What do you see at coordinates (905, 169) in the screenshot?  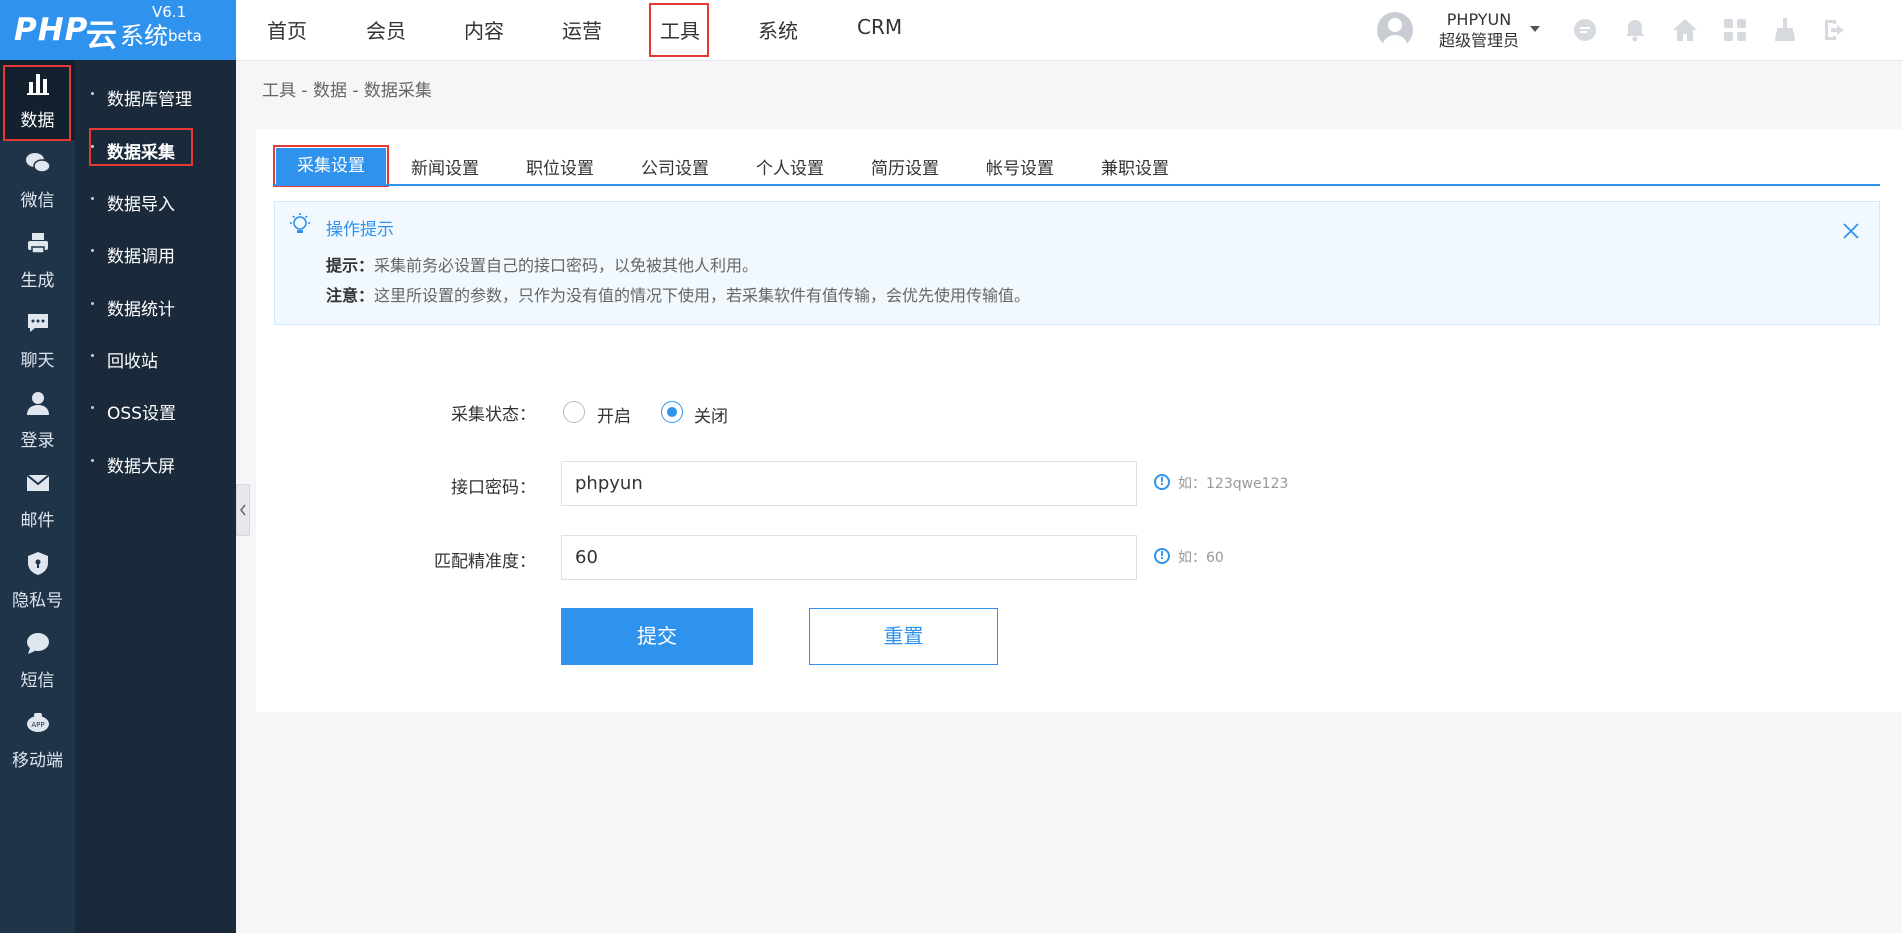 I see `tab-resume-settings: 简历设置` at bounding box center [905, 169].